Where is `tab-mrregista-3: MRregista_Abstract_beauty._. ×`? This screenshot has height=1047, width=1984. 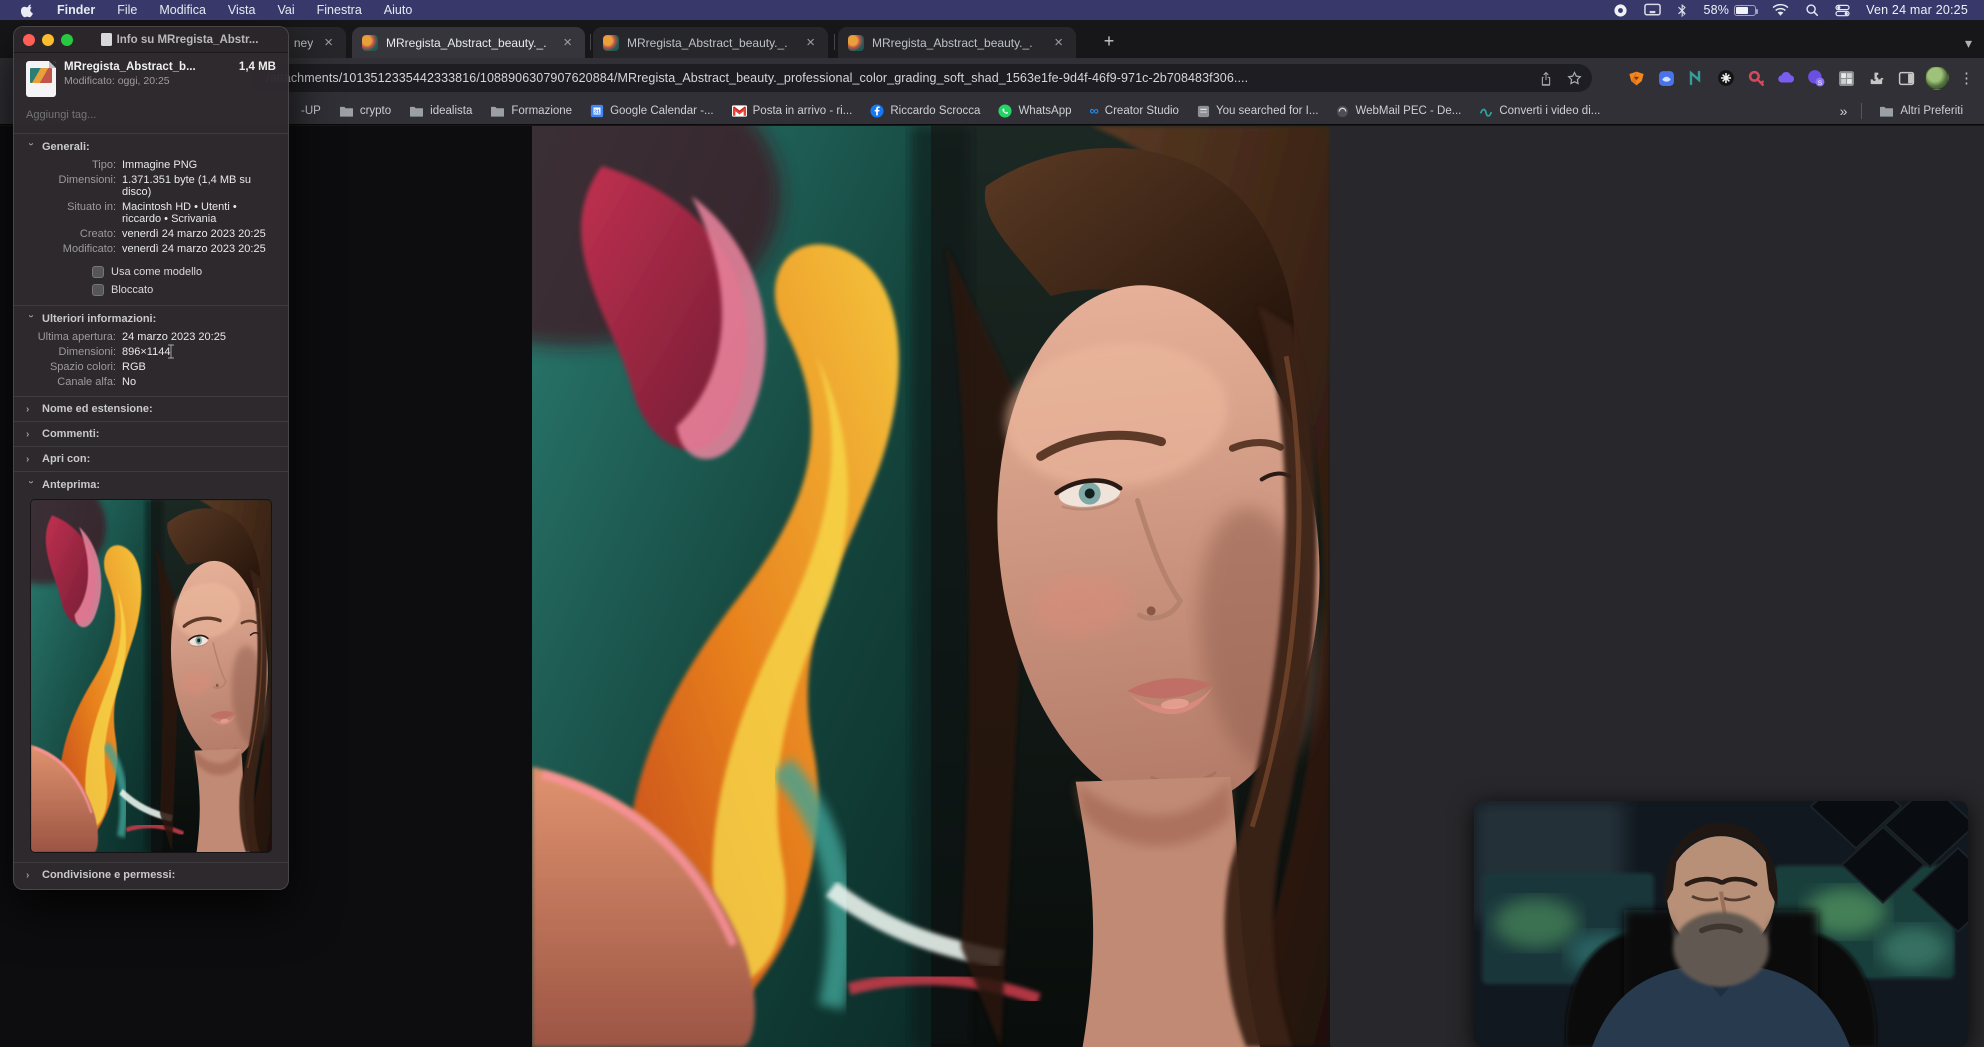 tab-mrregista-3: MRregista_Abstract_beauty._. × is located at coordinates (957, 42).